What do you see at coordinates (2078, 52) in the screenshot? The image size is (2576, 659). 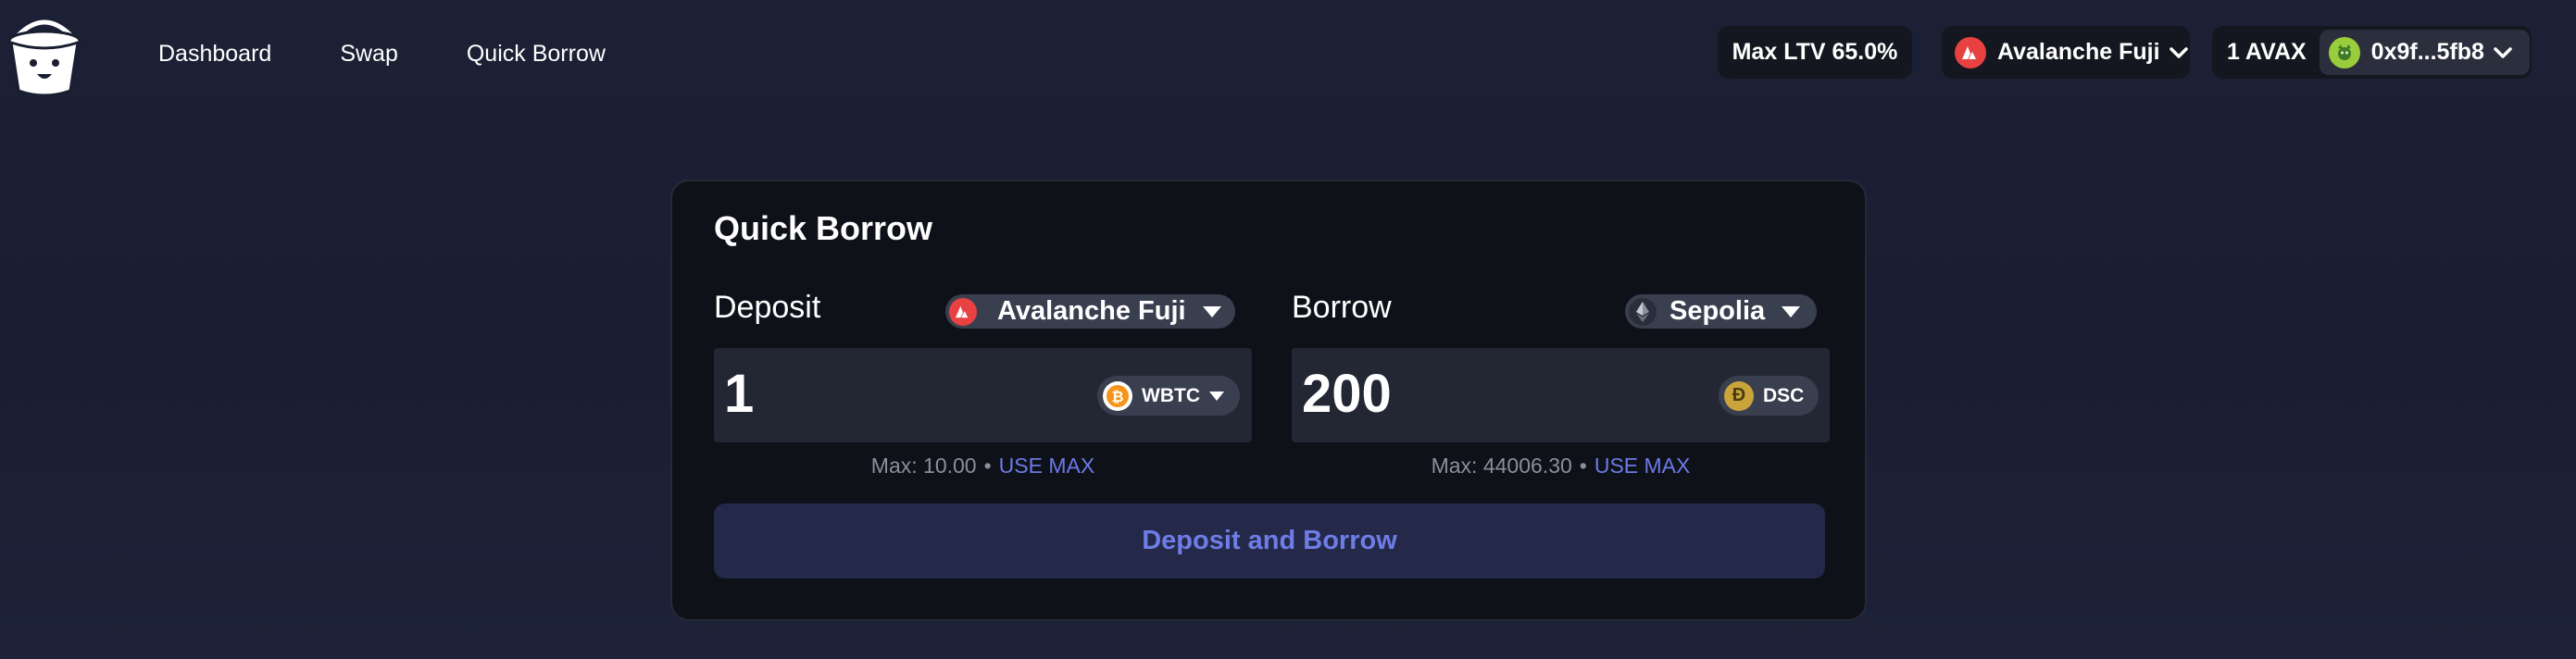 I see `network-name: Avalanche Fuji` at bounding box center [2078, 52].